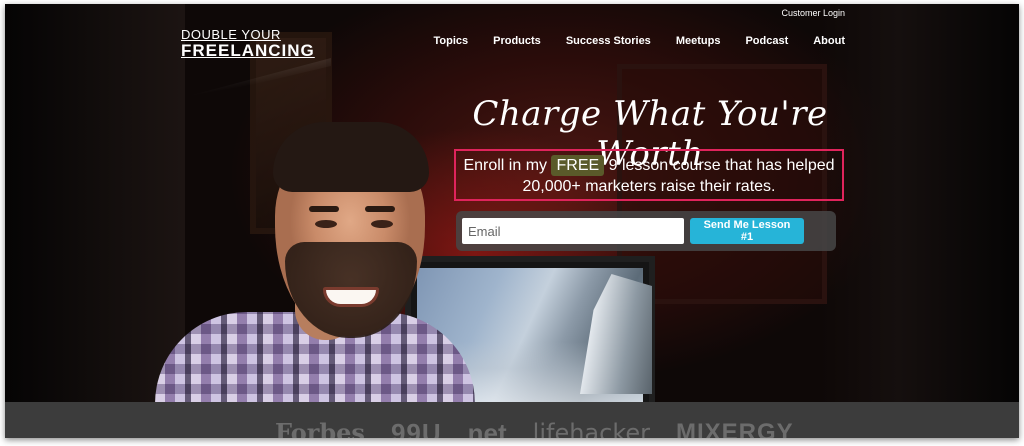 Image resolution: width=1024 pixels, height=446 pixels. Describe the element at coordinates (248, 50) in the screenshot. I see `logo-line2: FREELANCING` at that location.